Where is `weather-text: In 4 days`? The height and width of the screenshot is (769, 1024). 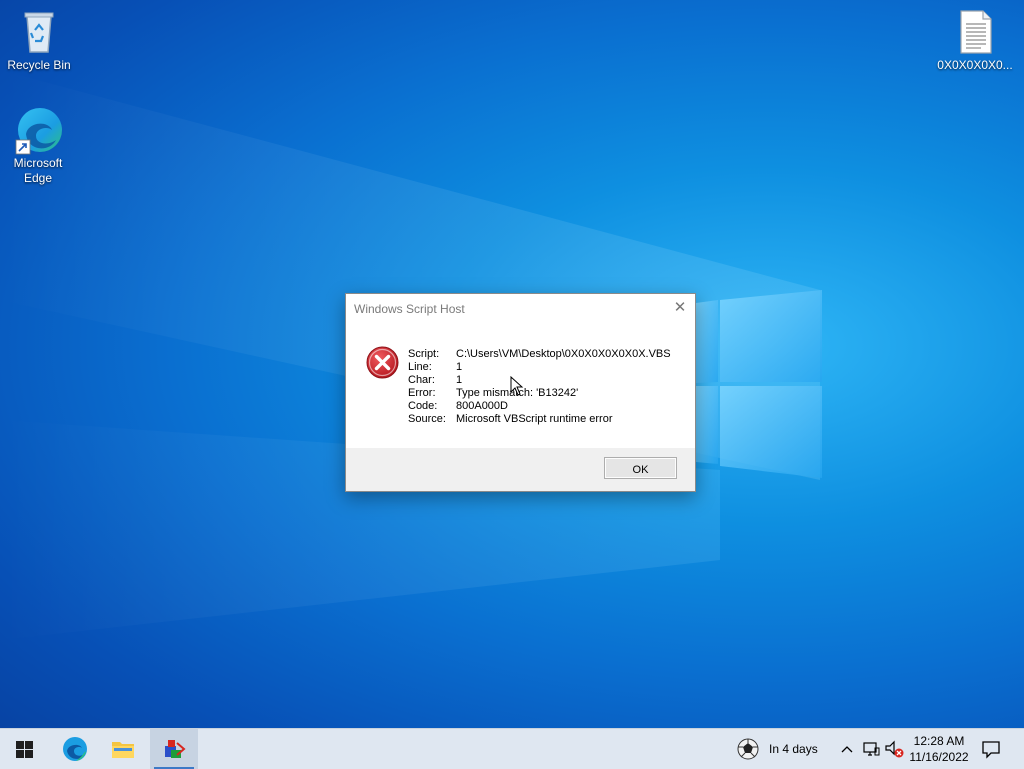 weather-text: In 4 days is located at coordinates (793, 749).